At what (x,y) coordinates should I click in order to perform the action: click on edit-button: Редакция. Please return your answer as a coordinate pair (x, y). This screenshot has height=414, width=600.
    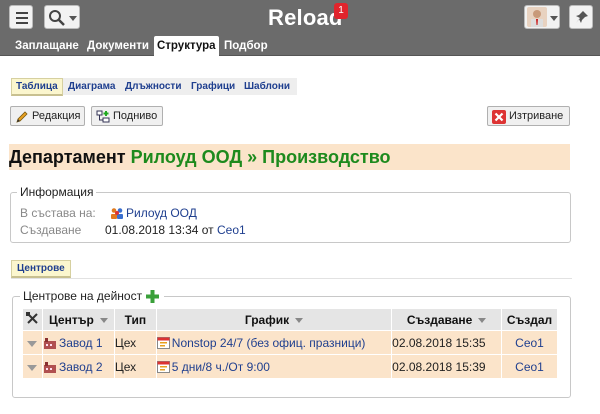
    Looking at the image, I should click on (47, 116).